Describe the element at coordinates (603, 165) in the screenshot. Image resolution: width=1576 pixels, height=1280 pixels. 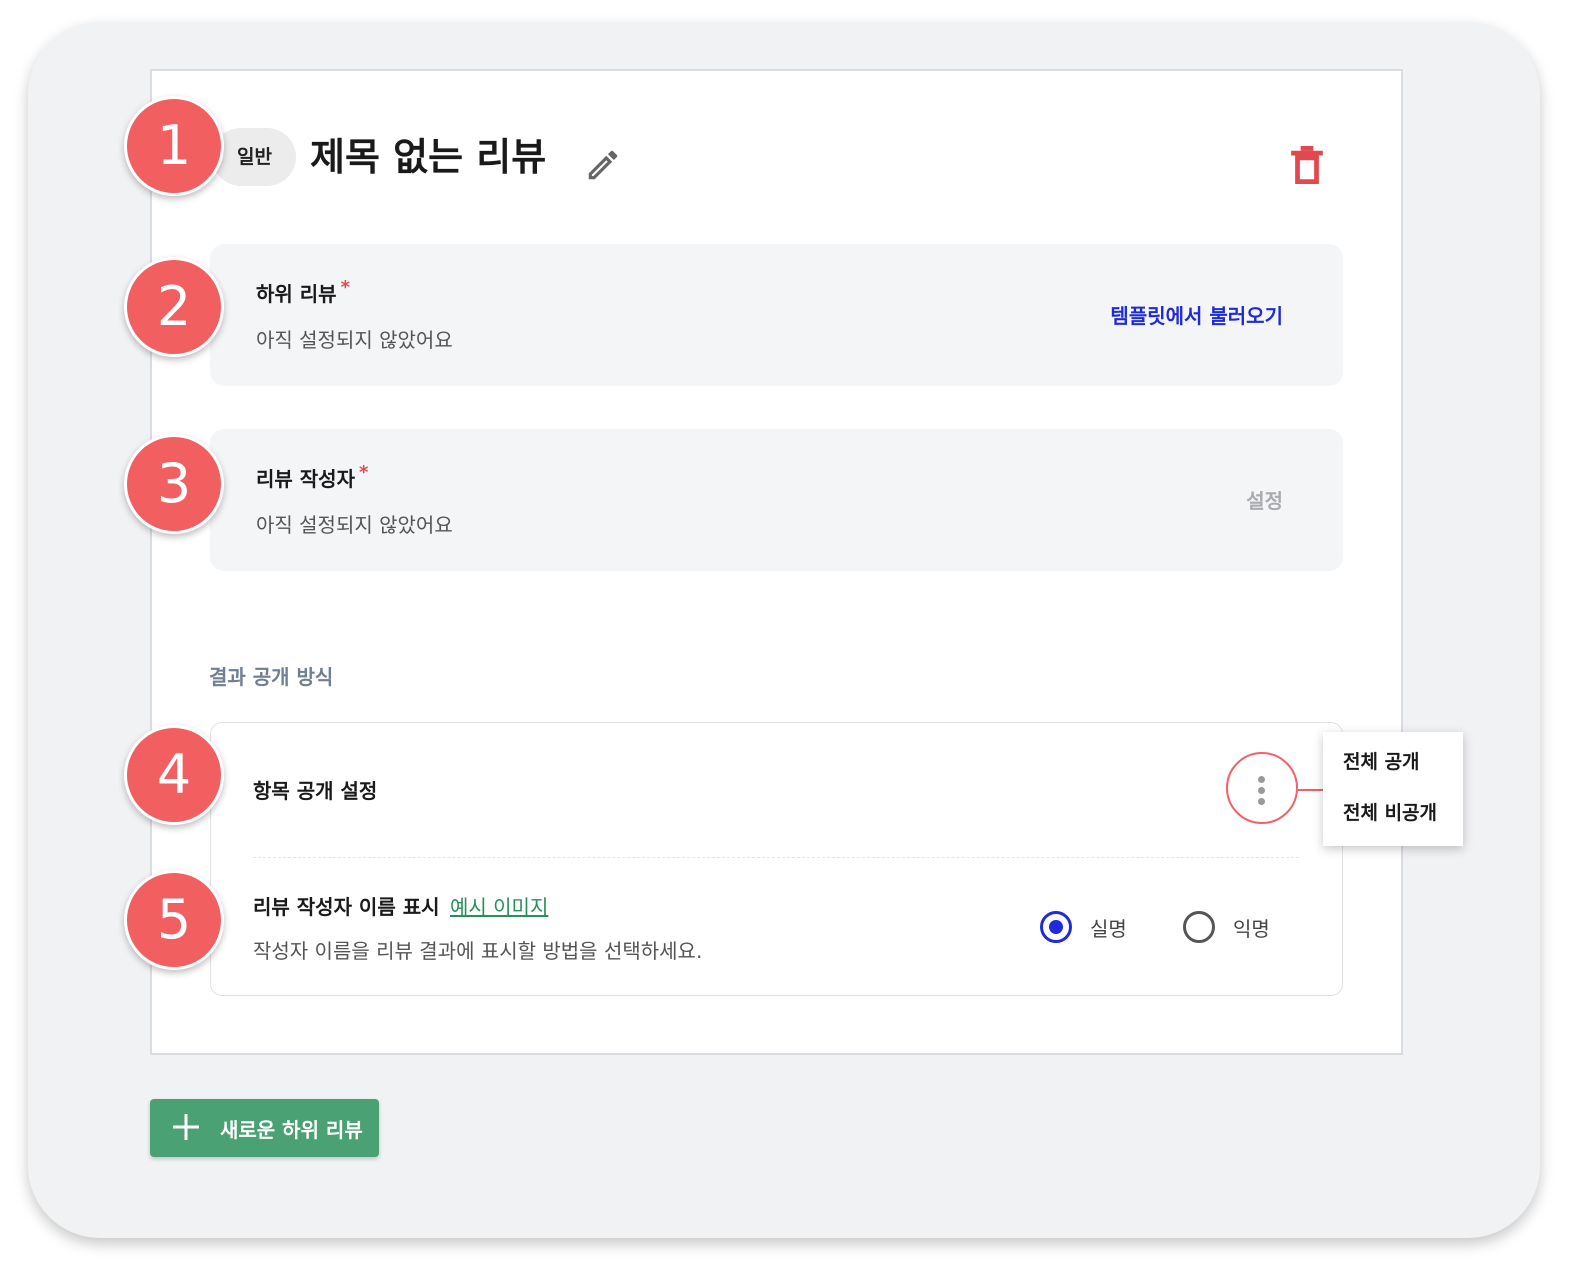
I see `pencil-icon` at that location.